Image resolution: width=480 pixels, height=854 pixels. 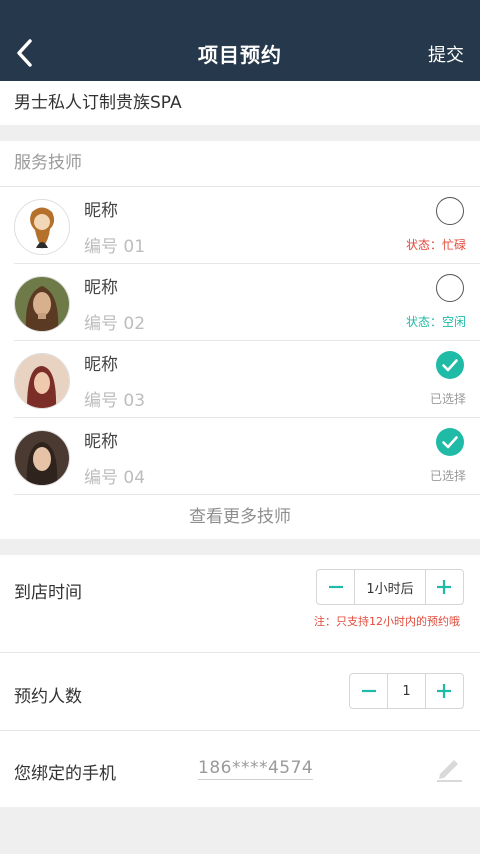 I want to click on back-arrow-icon, so click(x=26, y=53).